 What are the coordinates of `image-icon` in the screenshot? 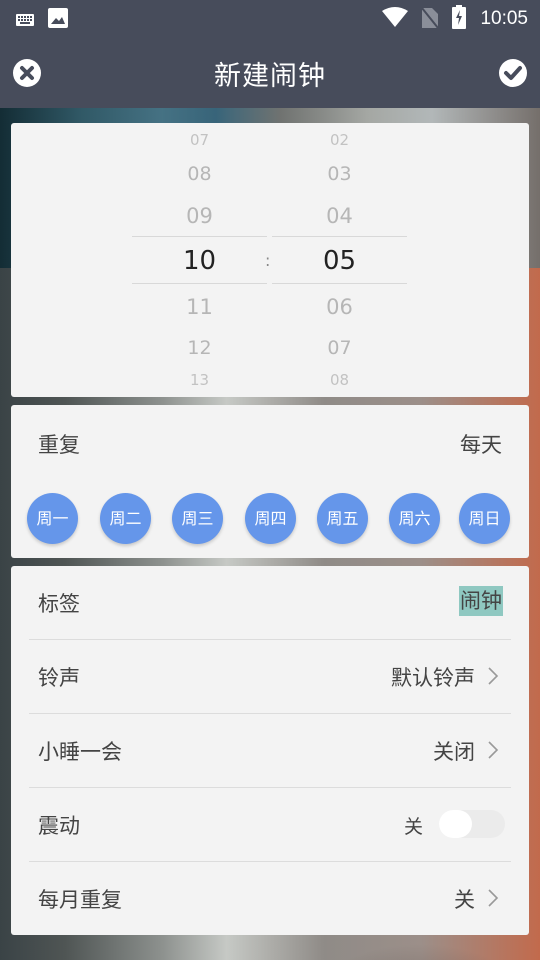 It's located at (58, 20).